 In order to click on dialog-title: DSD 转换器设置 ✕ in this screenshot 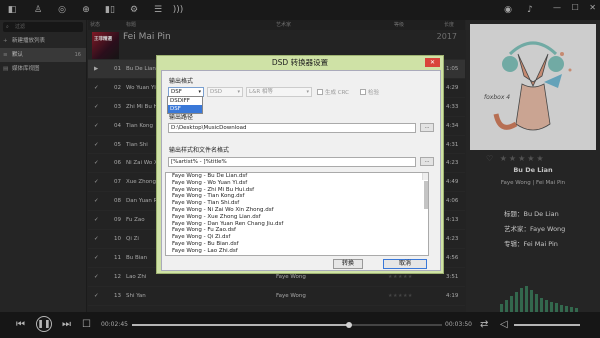, I will do `click(300, 63)`.